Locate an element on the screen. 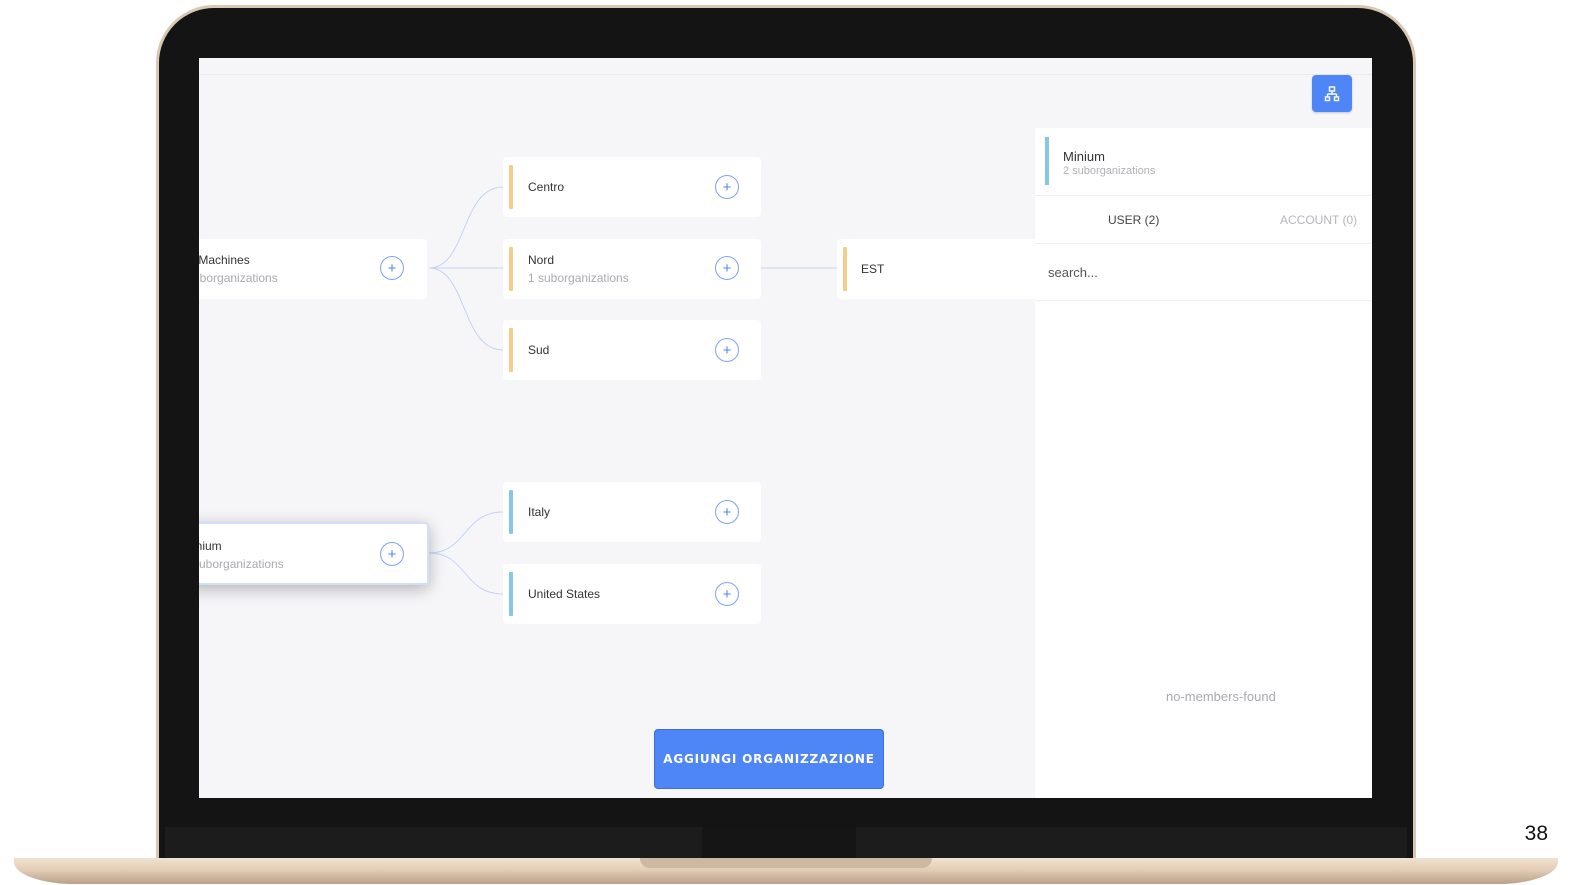 Image resolution: width=1572 pixels, height=885 pixels. page-number: 38 is located at coordinates (1536, 833).